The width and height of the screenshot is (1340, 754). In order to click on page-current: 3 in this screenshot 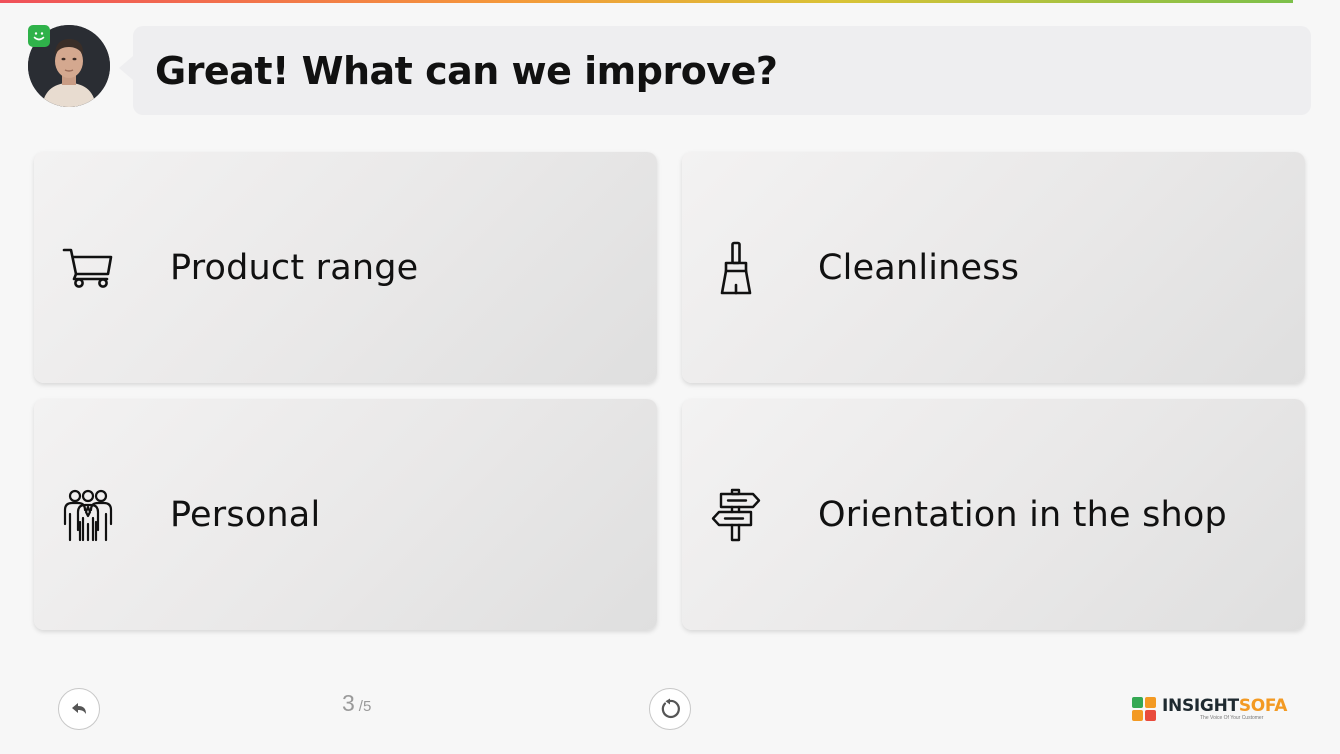, I will do `click(348, 703)`.